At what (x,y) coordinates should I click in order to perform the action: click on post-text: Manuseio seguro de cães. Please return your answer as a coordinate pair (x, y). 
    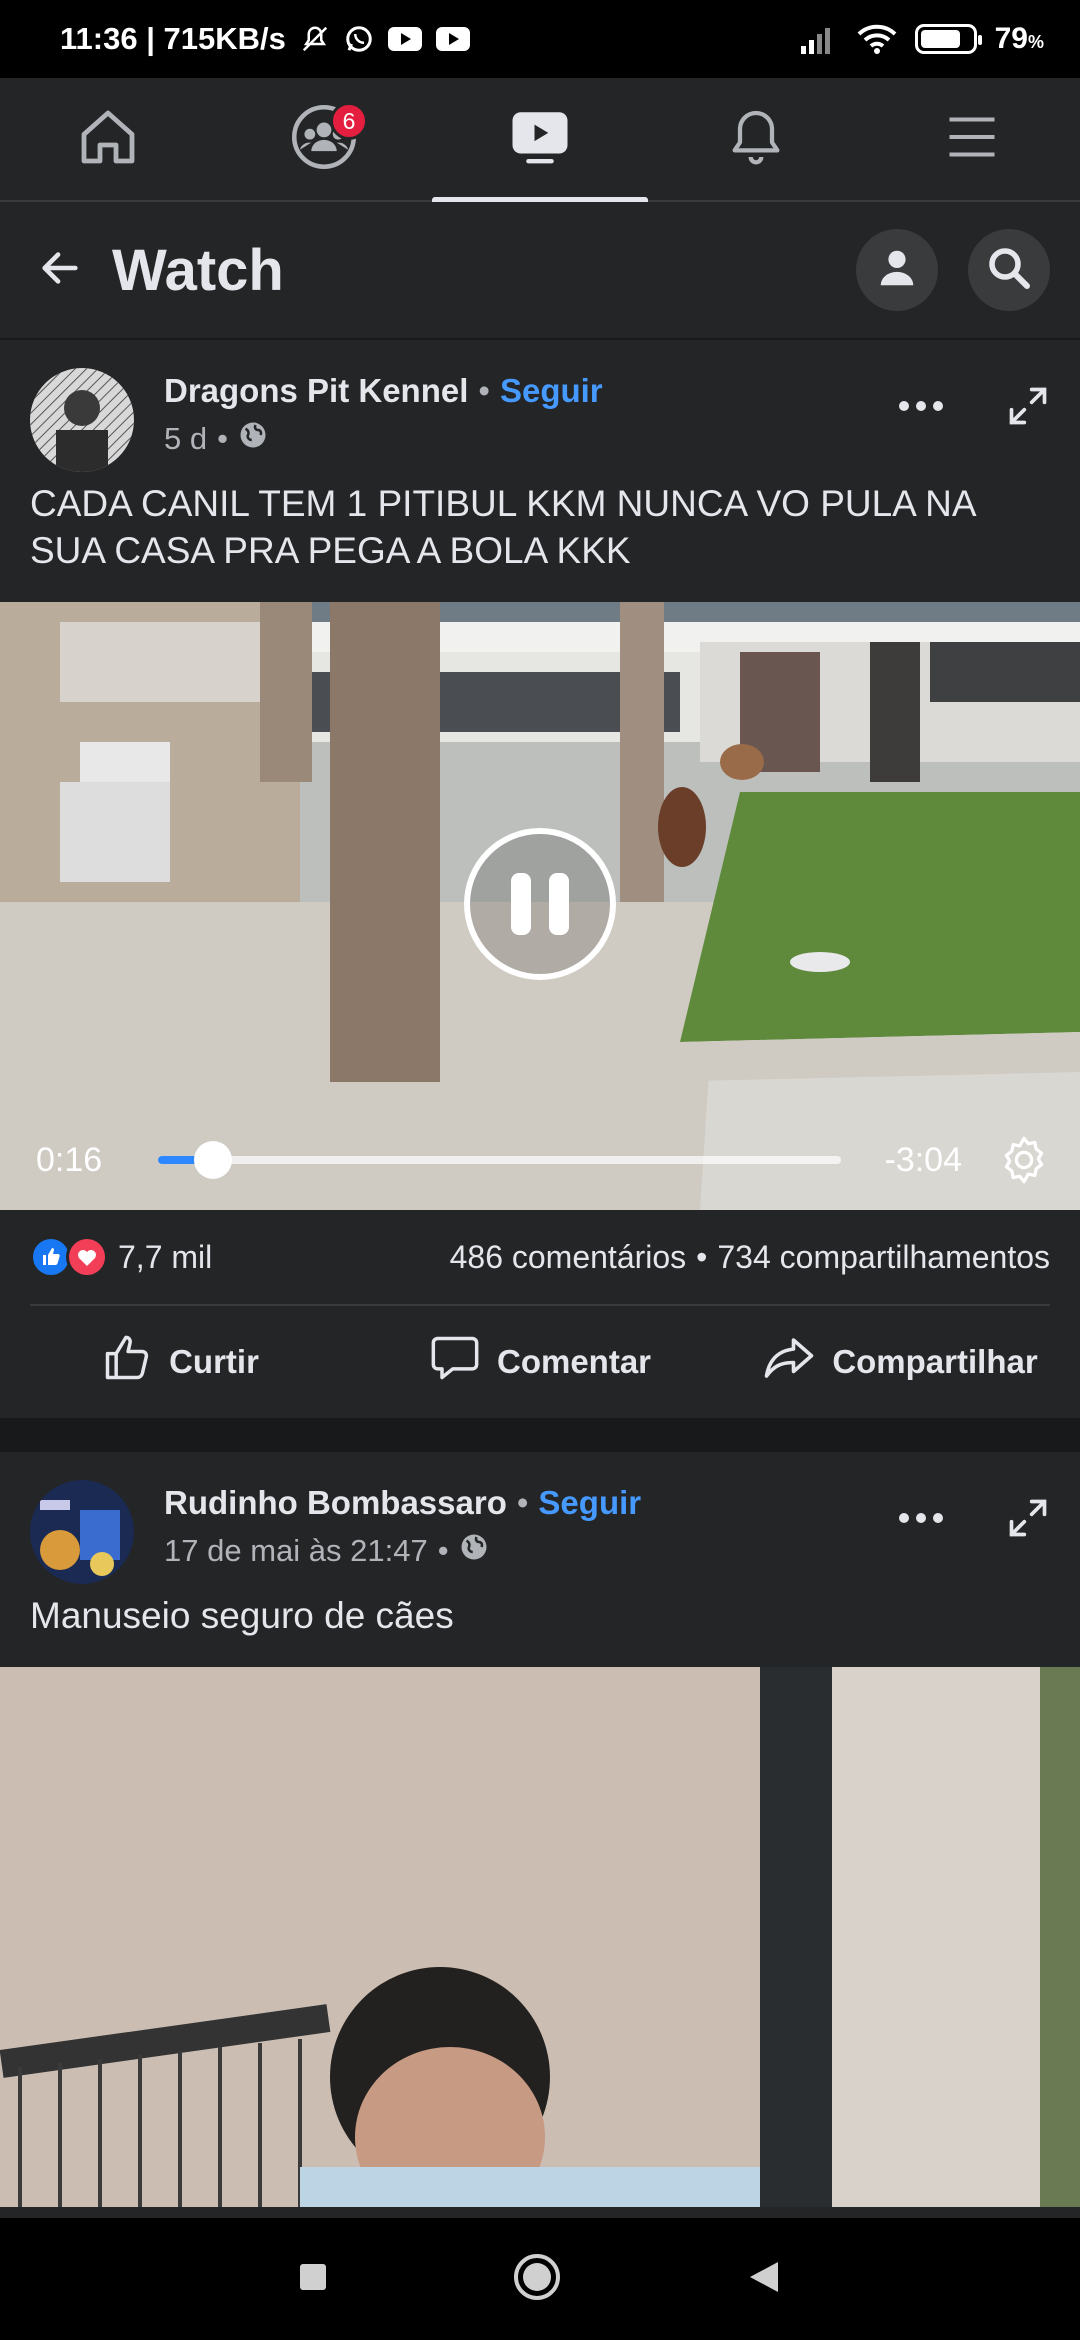
    Looking at the image, I should click on (242, 1615).